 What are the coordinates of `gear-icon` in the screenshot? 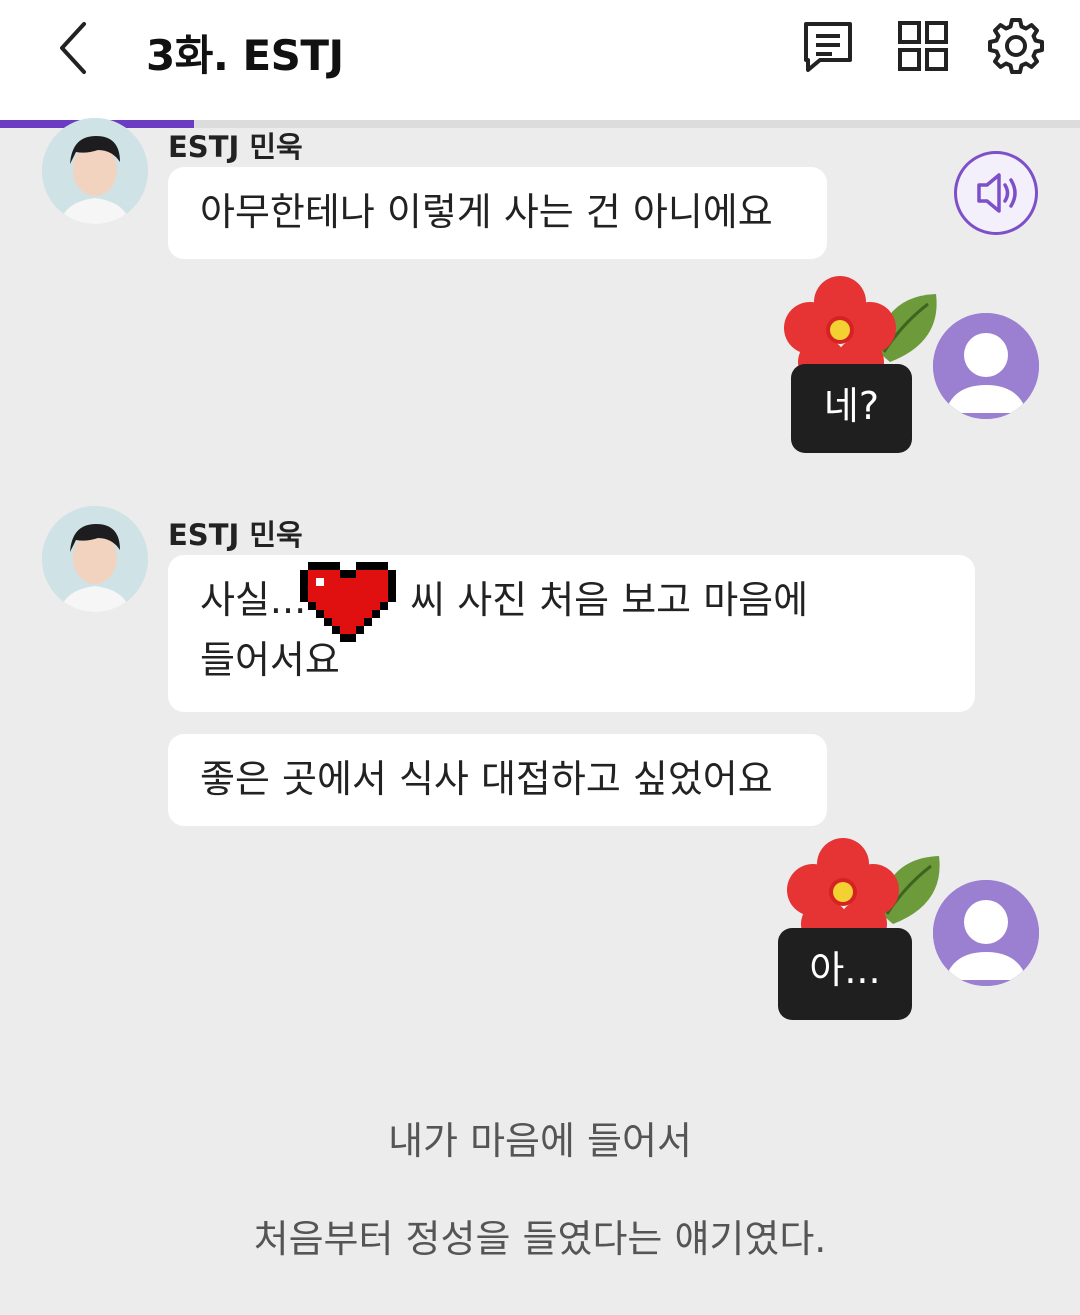 It's located at (1016, 46).